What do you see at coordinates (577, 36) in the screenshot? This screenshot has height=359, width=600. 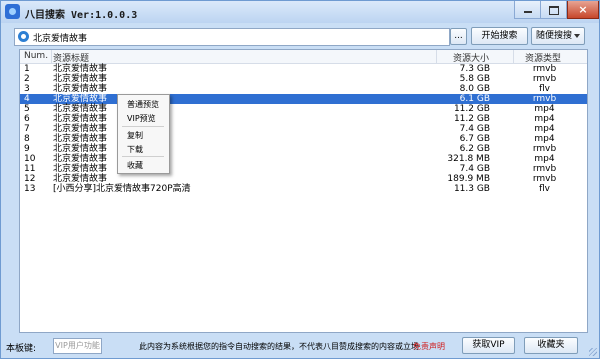 I see `chevron-down-icon` at bounding box center [577, 36].